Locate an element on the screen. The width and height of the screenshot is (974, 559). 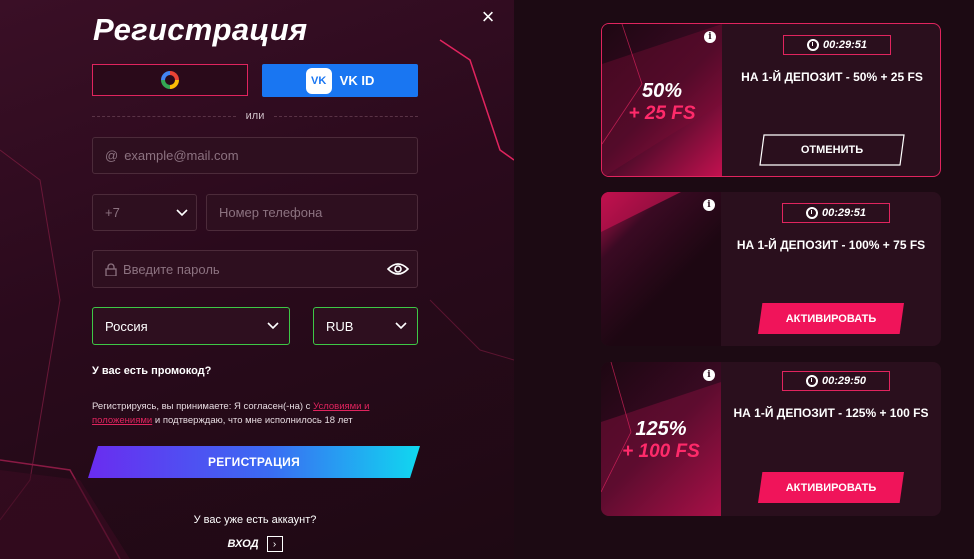
password-input is located at coordinates (255, 269).